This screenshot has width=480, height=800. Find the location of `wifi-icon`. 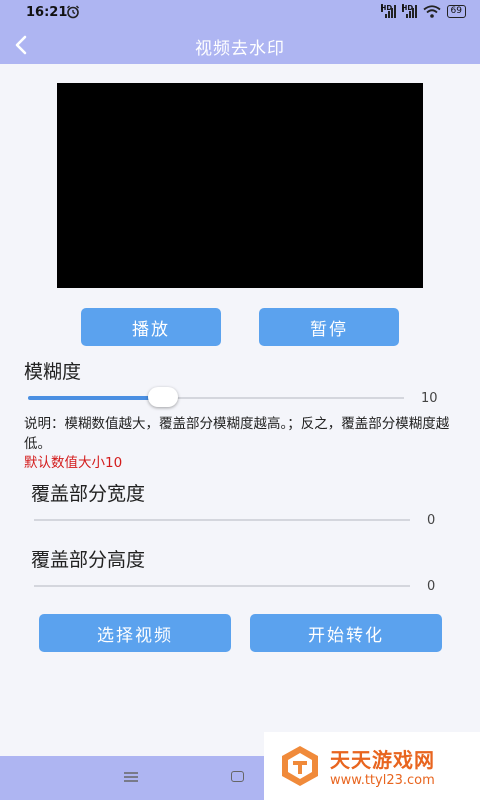

wifi-icon is located at coordinates (431, 11).